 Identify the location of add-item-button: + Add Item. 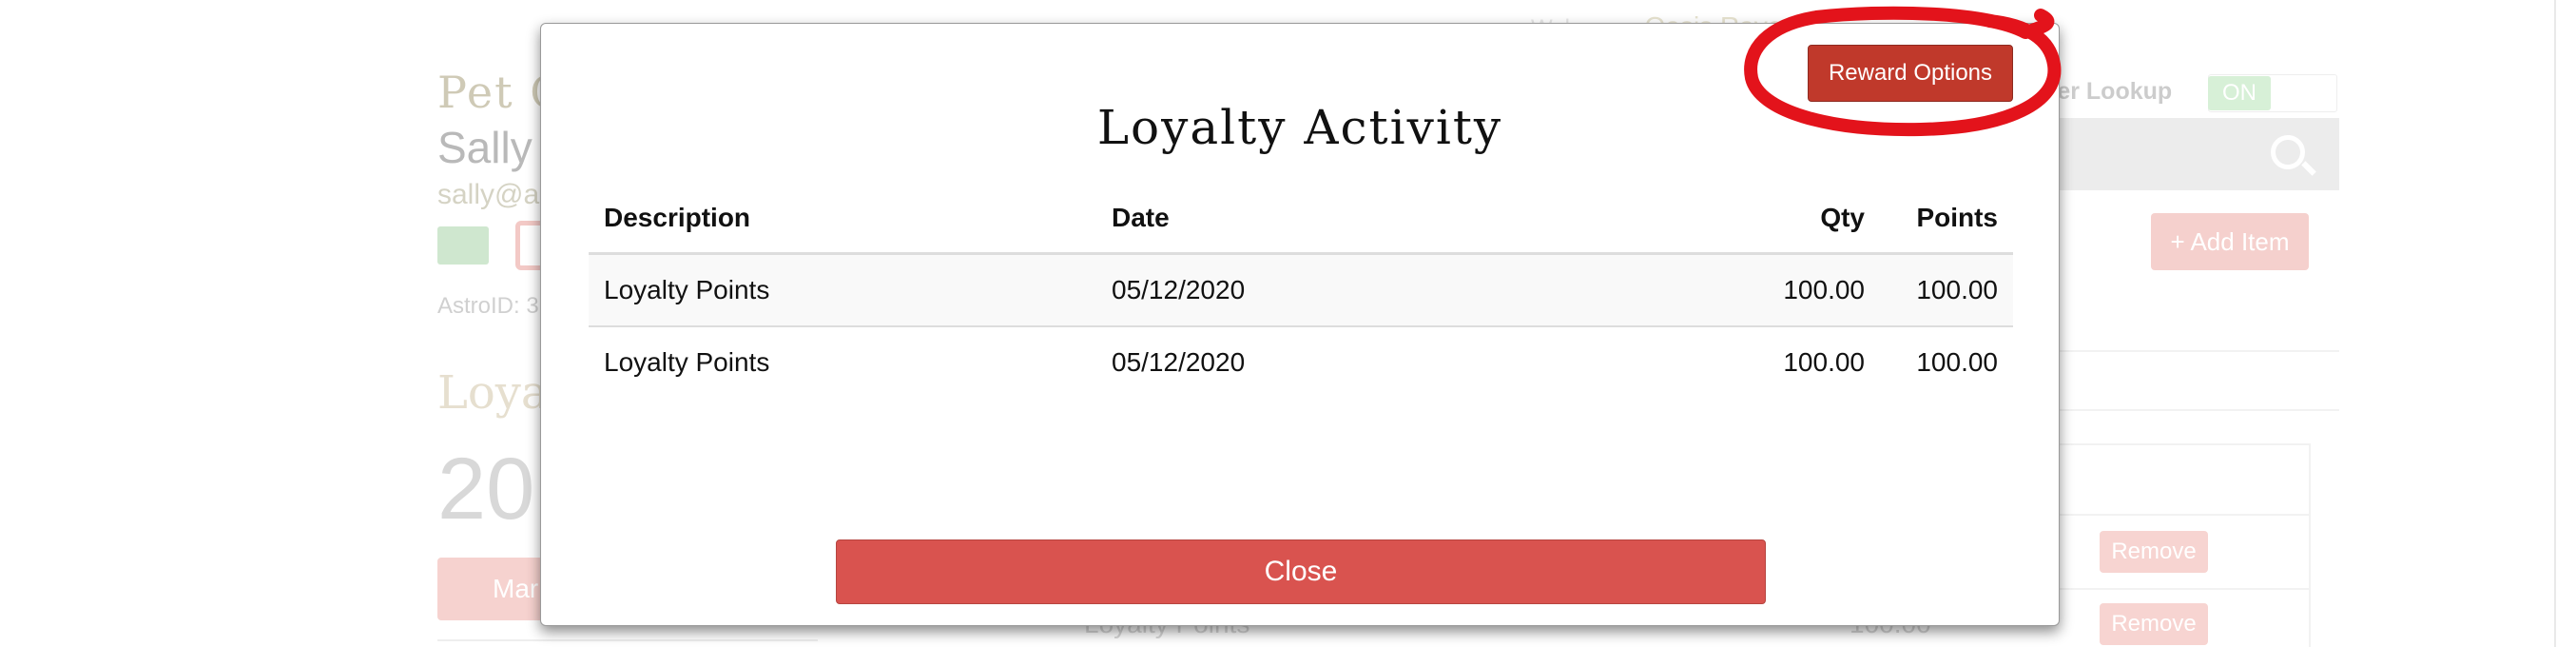
(2230, 241).